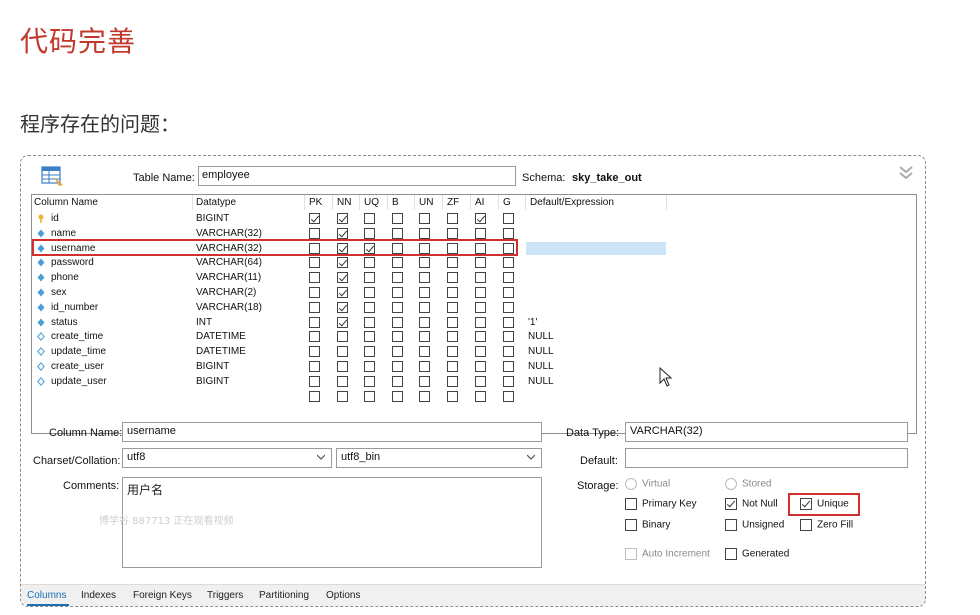  I want to click on virtual-radio: Virtual, so click(647, 484).